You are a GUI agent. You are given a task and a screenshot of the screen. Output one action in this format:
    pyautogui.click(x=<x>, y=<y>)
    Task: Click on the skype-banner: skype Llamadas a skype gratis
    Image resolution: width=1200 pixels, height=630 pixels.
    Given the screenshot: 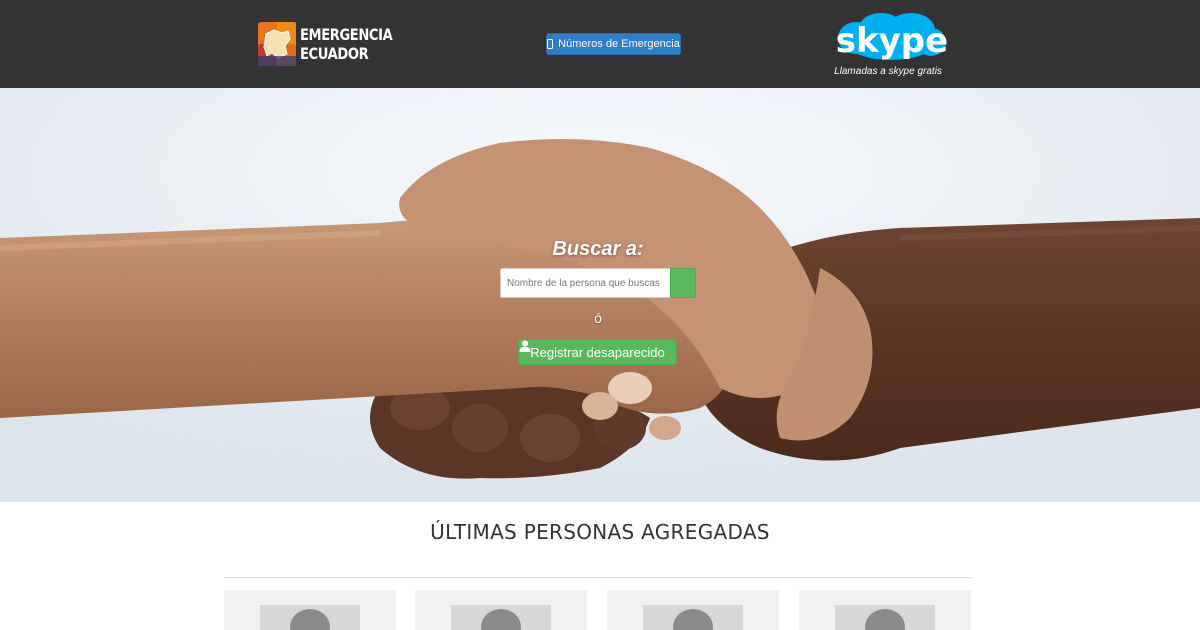 What is the action you would take?
    pyautogui.click(x=892, y=47)
    